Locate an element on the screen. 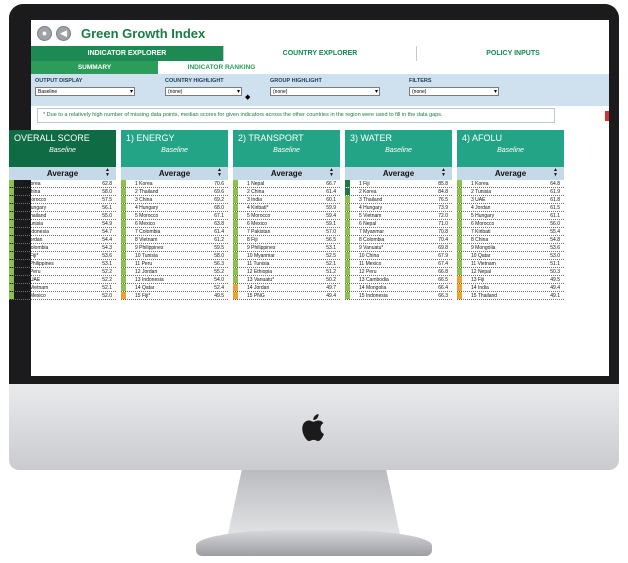  ranking-row: 14 India 49.4 is located at coordinates (510, 288).